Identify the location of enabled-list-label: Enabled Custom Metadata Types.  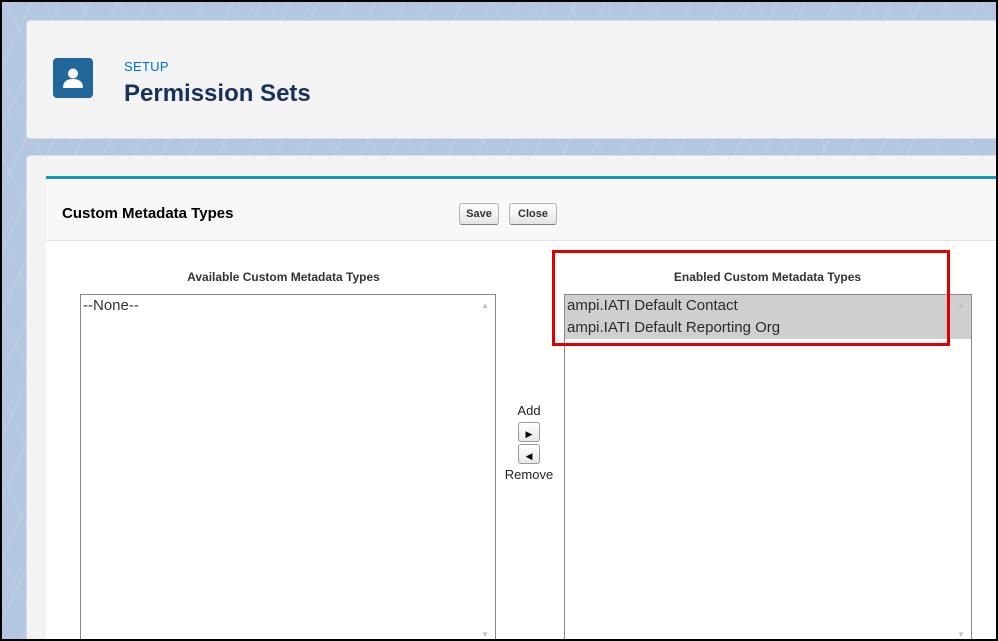
(767, 277).